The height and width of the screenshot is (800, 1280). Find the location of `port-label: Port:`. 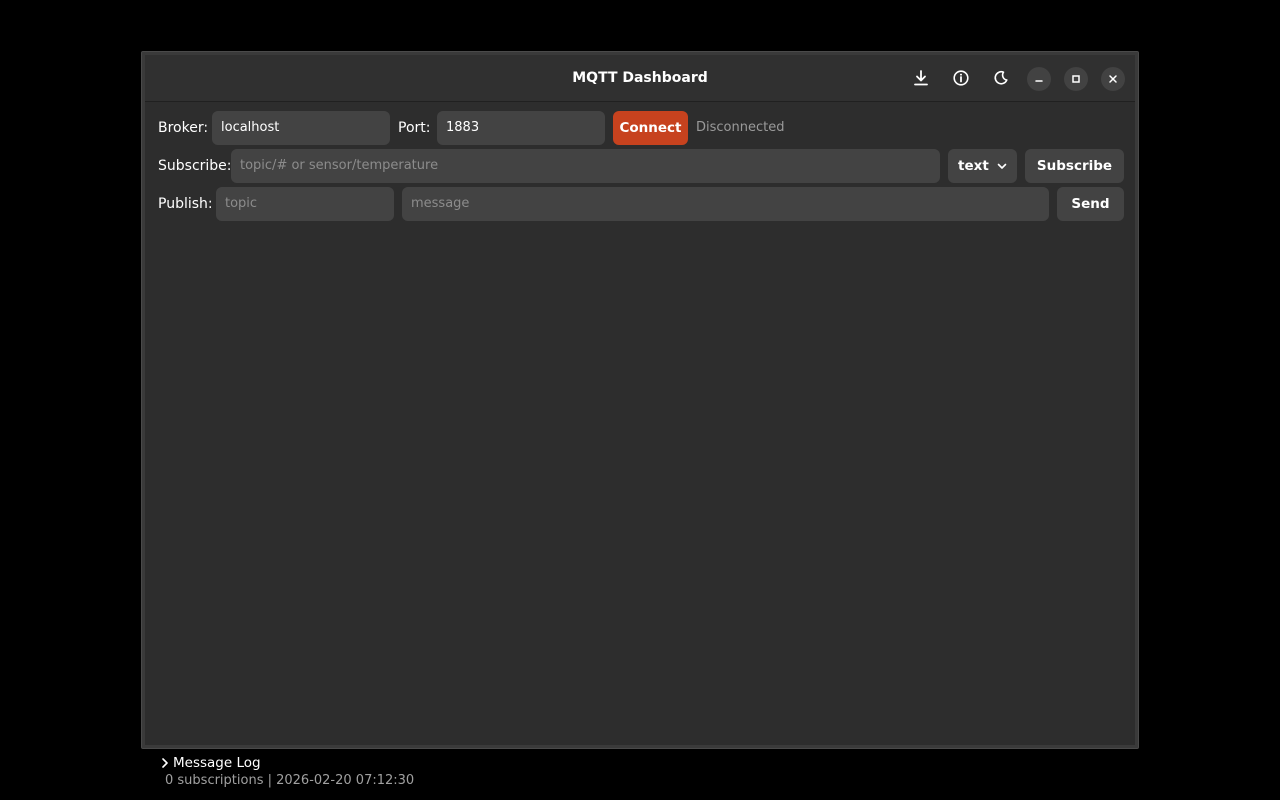

port-label: Port: is located at coordinates (414, 128).